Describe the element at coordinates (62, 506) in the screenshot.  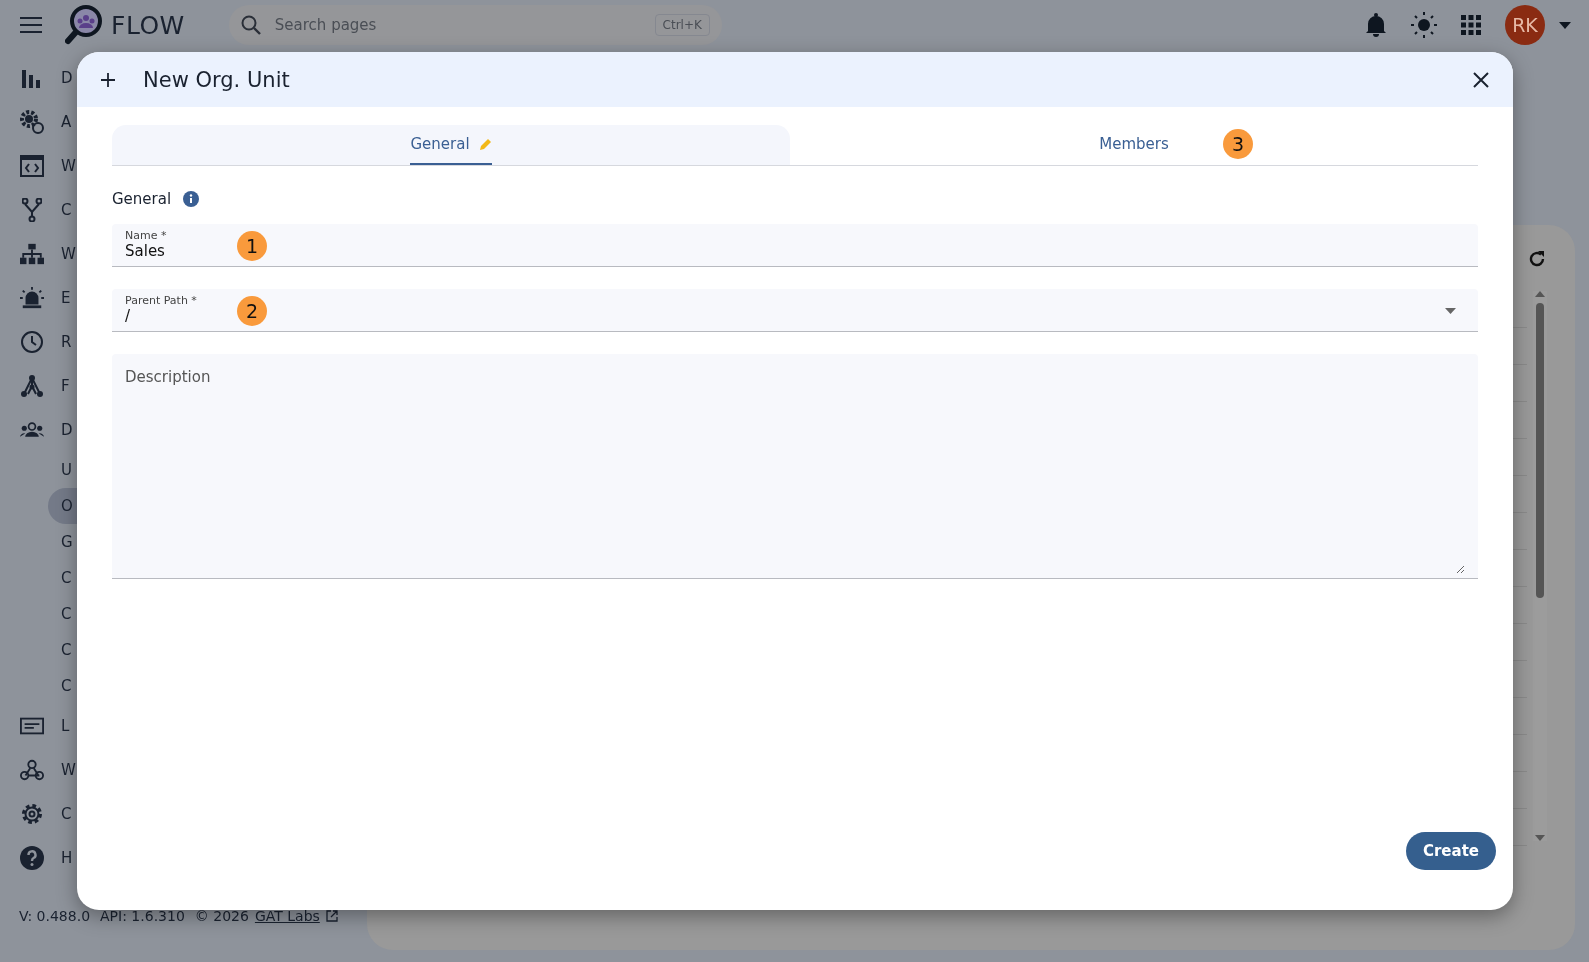
I see `nav-subitem: O` at that location.